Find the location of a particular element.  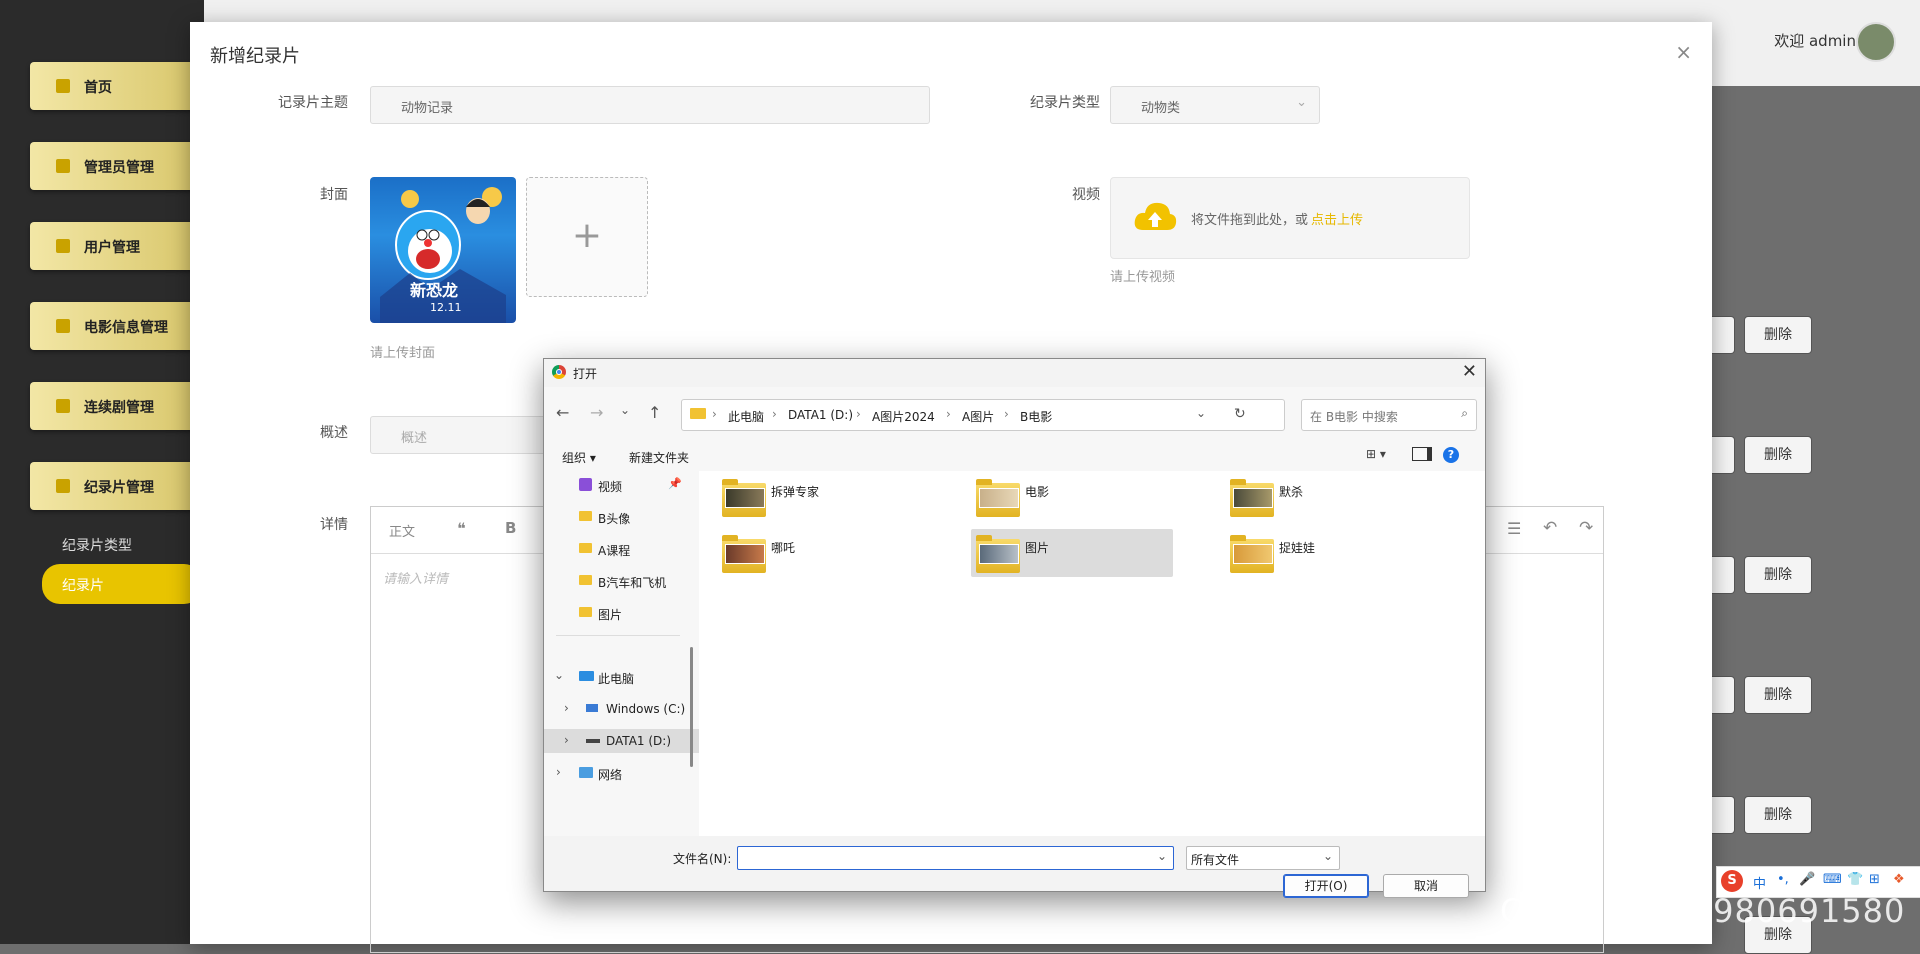

close-icon: ✕ is located at coordinates (1469, 371).